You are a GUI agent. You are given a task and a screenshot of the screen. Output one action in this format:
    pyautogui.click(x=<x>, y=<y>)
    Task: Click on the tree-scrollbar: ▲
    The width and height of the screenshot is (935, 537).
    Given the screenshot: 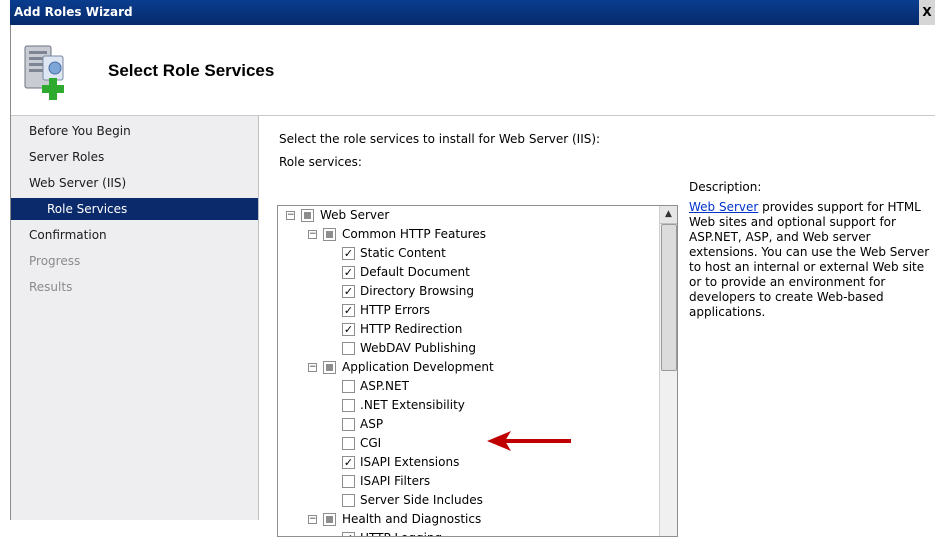 What is the action you would take?
    pyautogui.click(x=668, y=371)
    